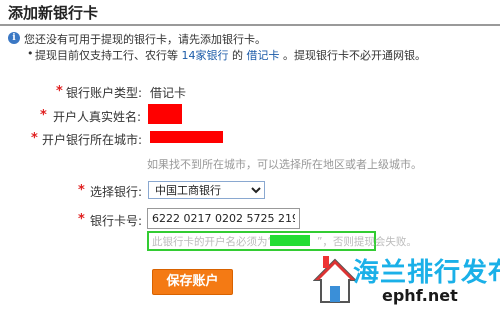 The image size is (500, 312). What do you see at coordinates (43, 115) in the screenshot?
I see `name-required-mark: *` at bounding box center [43, 115].